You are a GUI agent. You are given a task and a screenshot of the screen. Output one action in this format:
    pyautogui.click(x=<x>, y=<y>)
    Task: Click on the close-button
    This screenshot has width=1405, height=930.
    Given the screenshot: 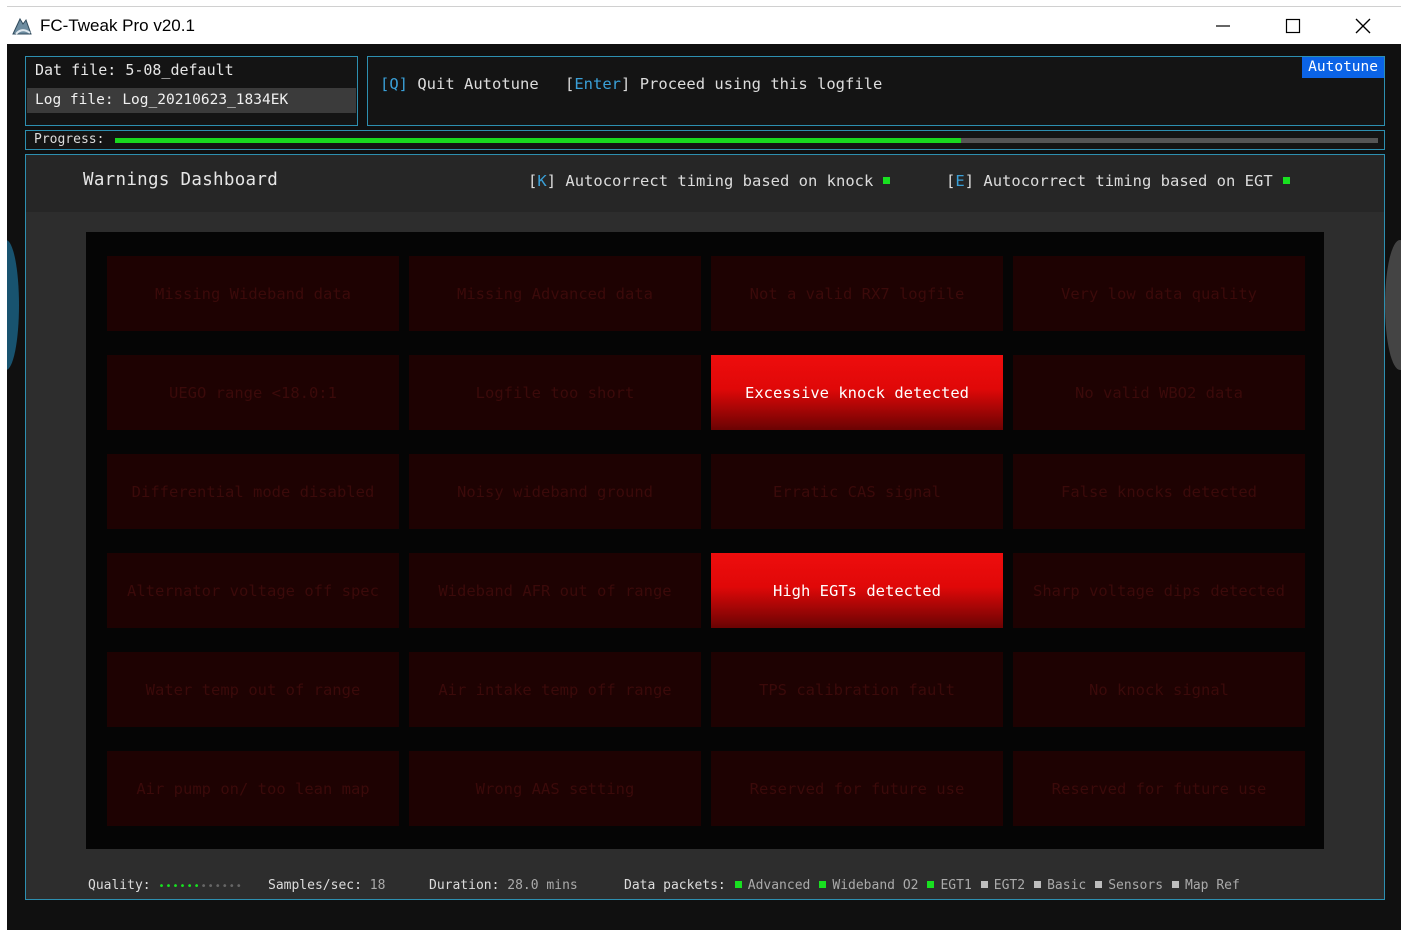 What is the action you would take?
    pyautogui.click(x=1363, y=26)
    